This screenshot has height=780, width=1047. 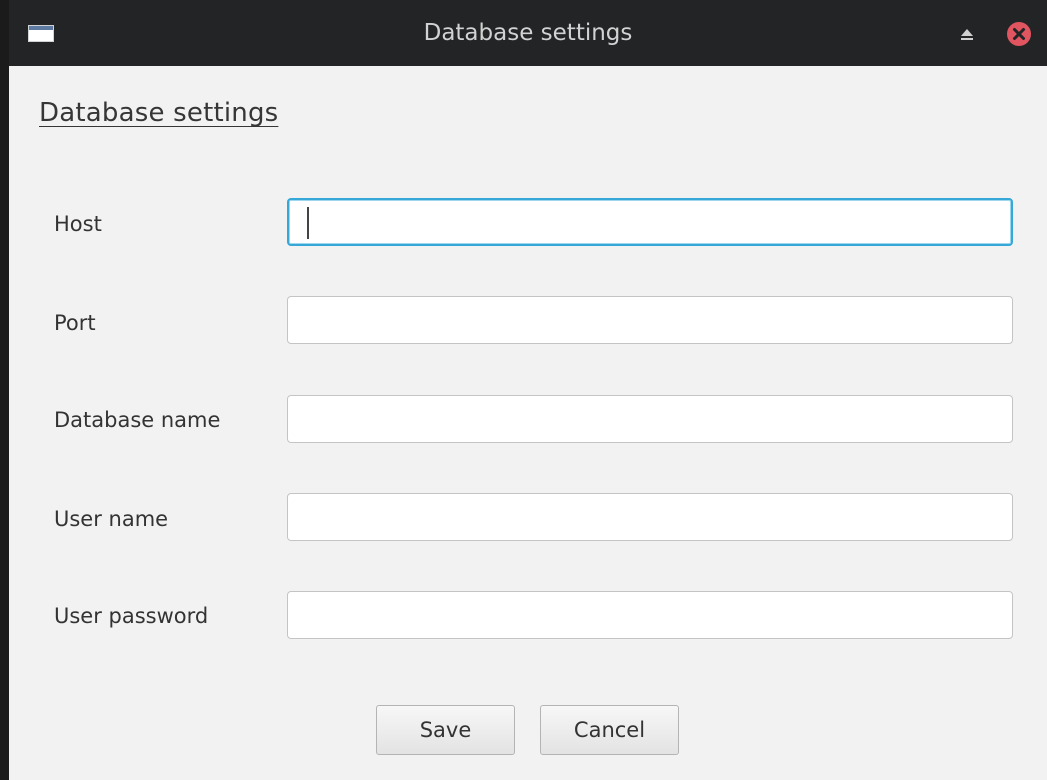 What do you see at coordinates (78, 224) in the screenshot?
I see `host-label: Host` at bounding box center [78, 224].